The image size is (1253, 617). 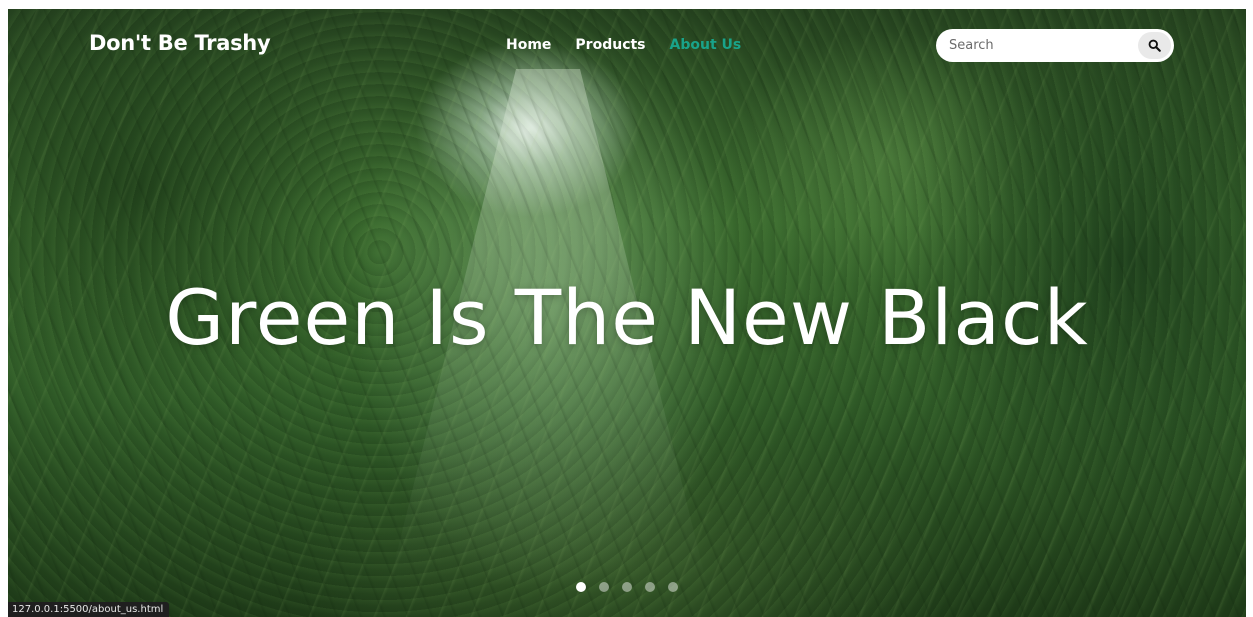 I want to click on nav-products-link: Products, so click(x=610, y=45).